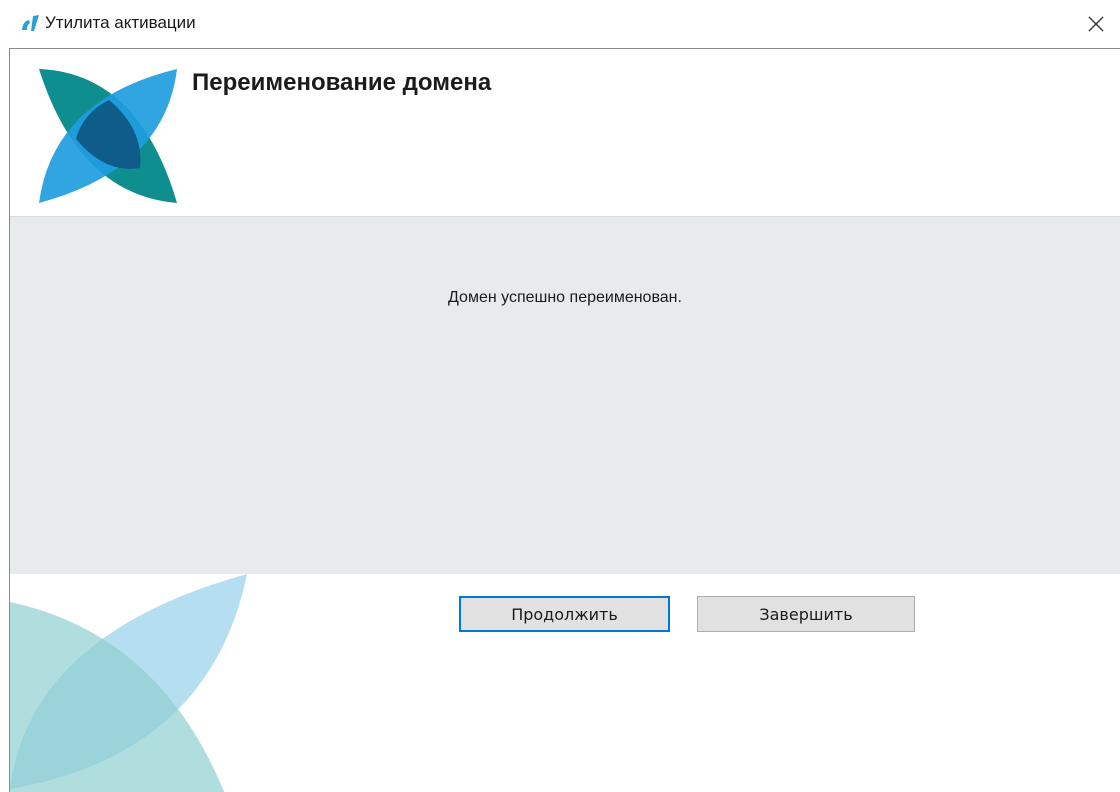  Describe the element at coordinates (564, 614) in the screenshot. I see `continue-button: Продолжить` at that location.